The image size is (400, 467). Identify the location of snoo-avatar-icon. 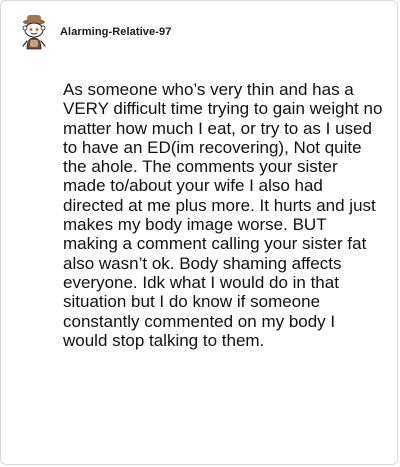
(34, 32).